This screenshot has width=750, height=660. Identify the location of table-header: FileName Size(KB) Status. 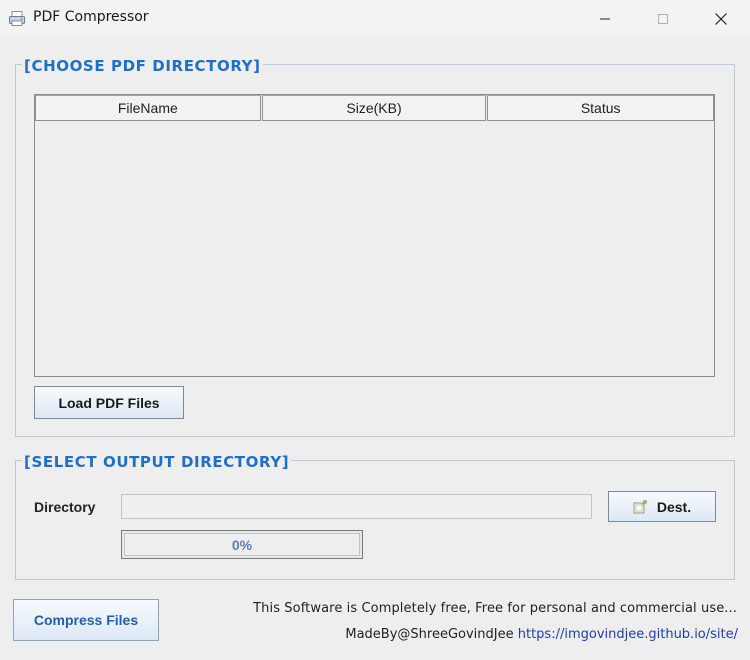
(375, 108).